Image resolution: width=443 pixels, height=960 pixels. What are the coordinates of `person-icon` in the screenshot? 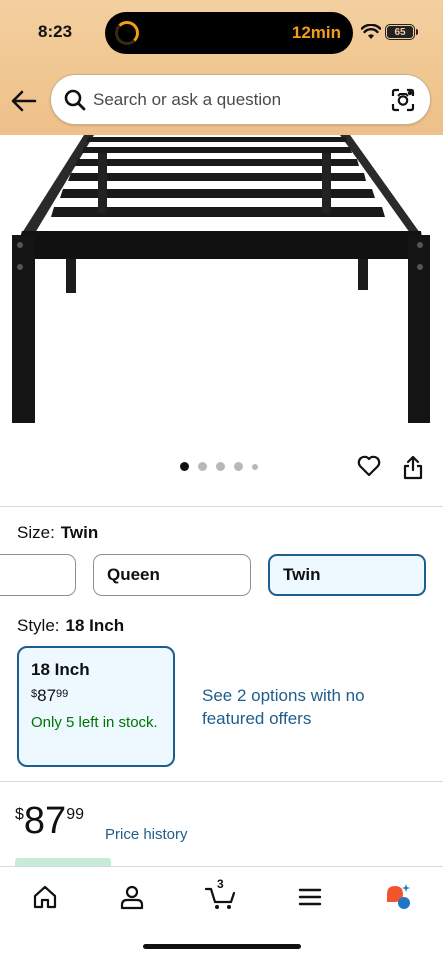 It's located at (132, 897).